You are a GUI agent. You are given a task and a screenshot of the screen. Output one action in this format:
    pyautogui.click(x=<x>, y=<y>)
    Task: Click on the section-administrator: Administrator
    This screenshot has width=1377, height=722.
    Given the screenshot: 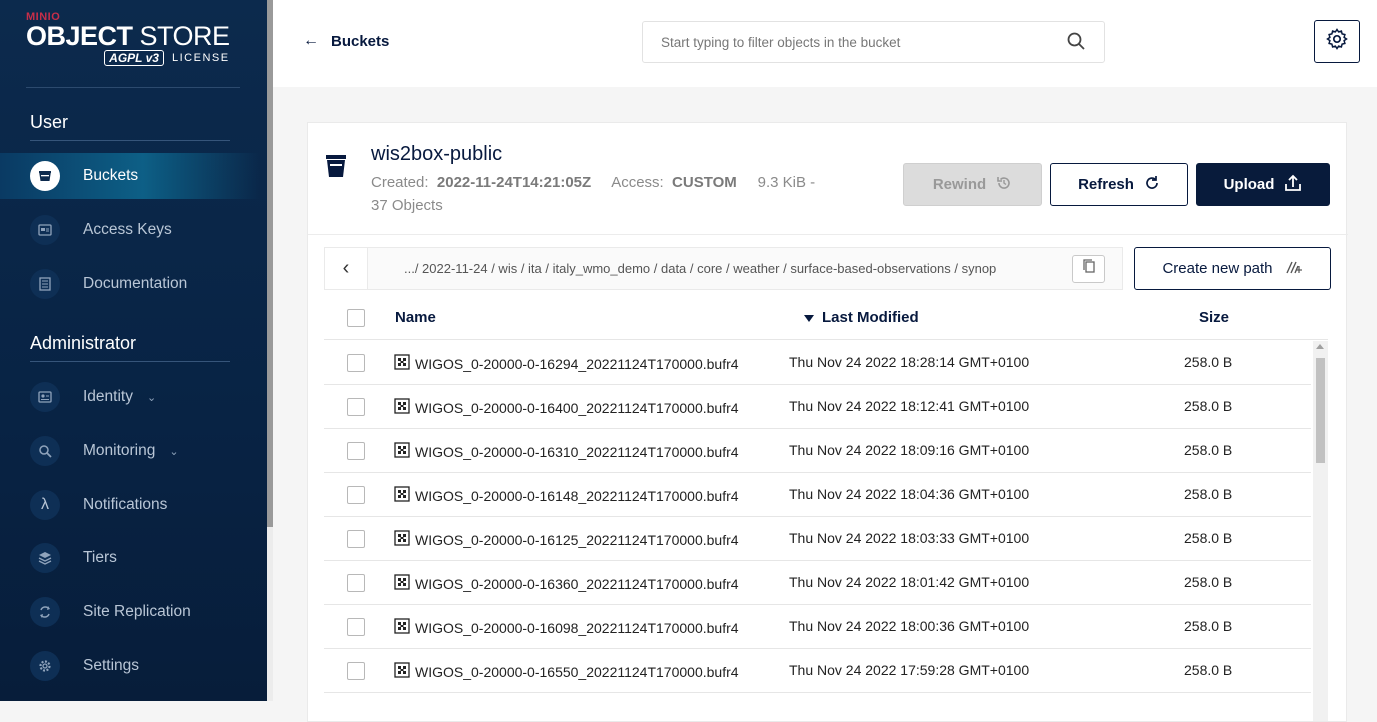 What is the action you would take?
    pyautogui.click(x=83, y=343)
    